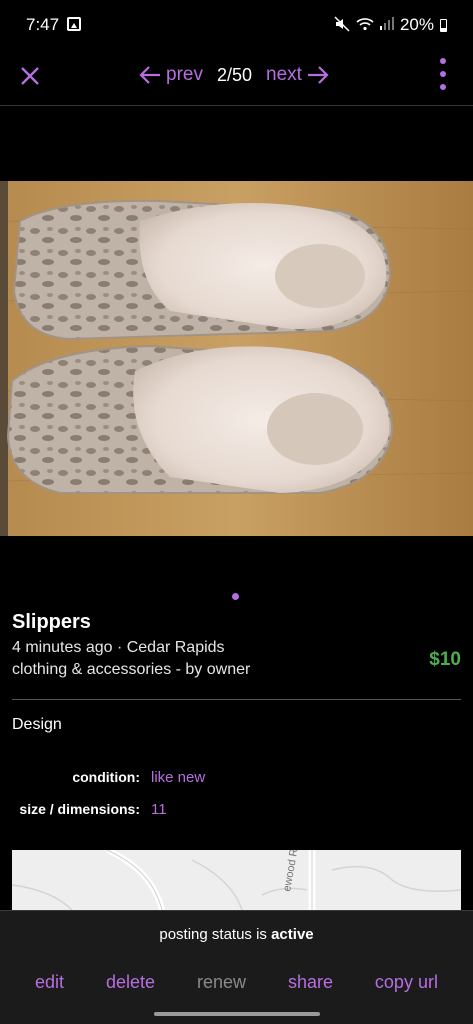 The image size is (473, 1024). Describe the element at coordinates (365, 25) in the screenshot. I see `wifi-icon` at that location.